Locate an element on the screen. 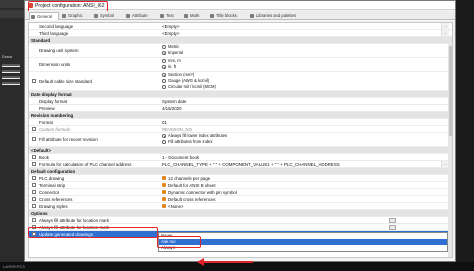 The height and width of the screenshot is (271, 474). libraries-icon is located at coordinates (252, 16).